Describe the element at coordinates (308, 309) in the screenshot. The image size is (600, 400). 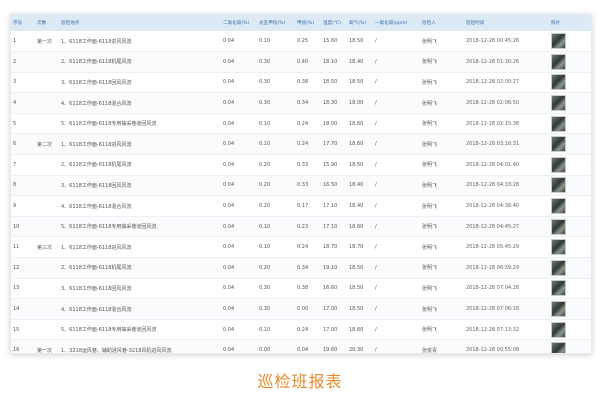
I see `cell-ch4: 0.00` at that location.